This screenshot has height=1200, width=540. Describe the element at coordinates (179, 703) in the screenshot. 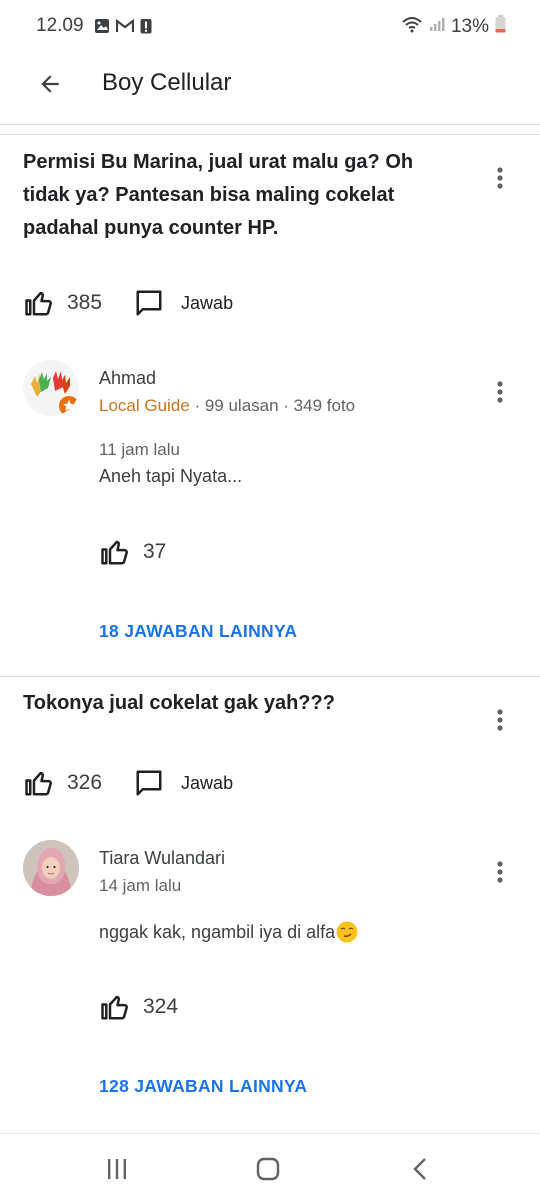

I see `question-text: Tokonya jual cokelat gak yah???` at that location.